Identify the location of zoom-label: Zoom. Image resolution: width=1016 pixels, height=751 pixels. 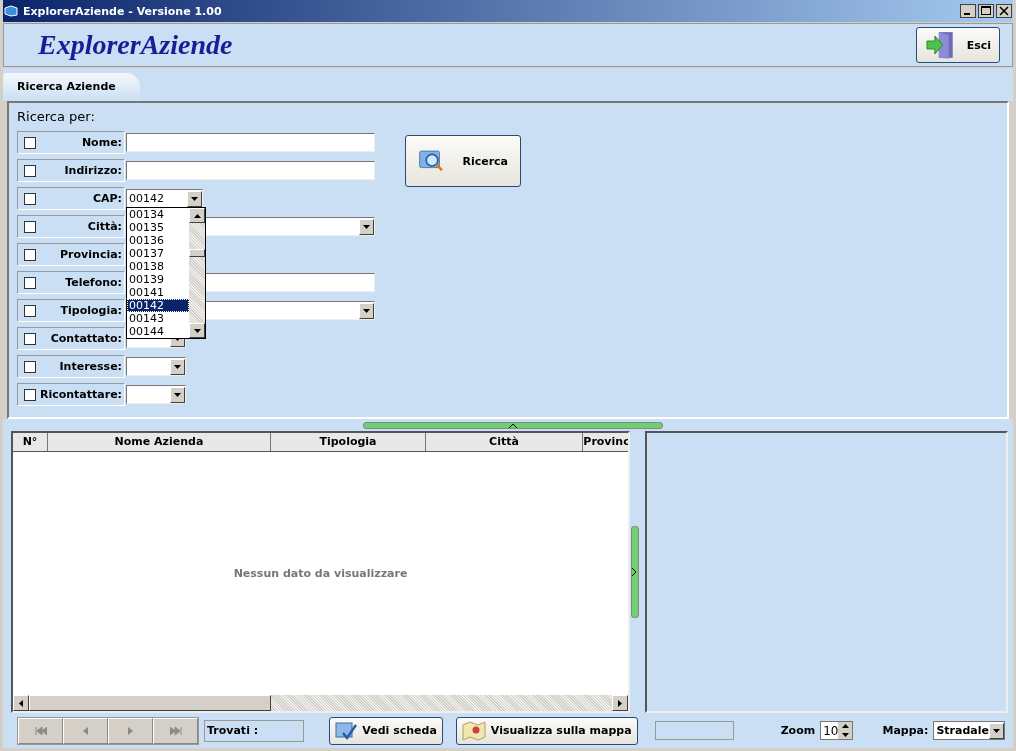
(798, 730).